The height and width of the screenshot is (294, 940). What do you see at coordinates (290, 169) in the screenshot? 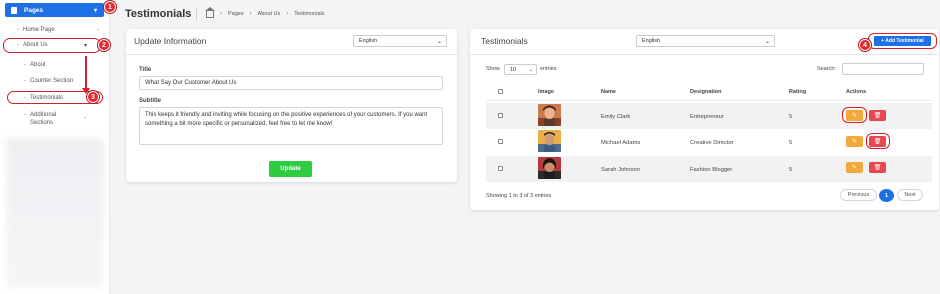
I see `update-button: Update` at bounding box center [290, 169].